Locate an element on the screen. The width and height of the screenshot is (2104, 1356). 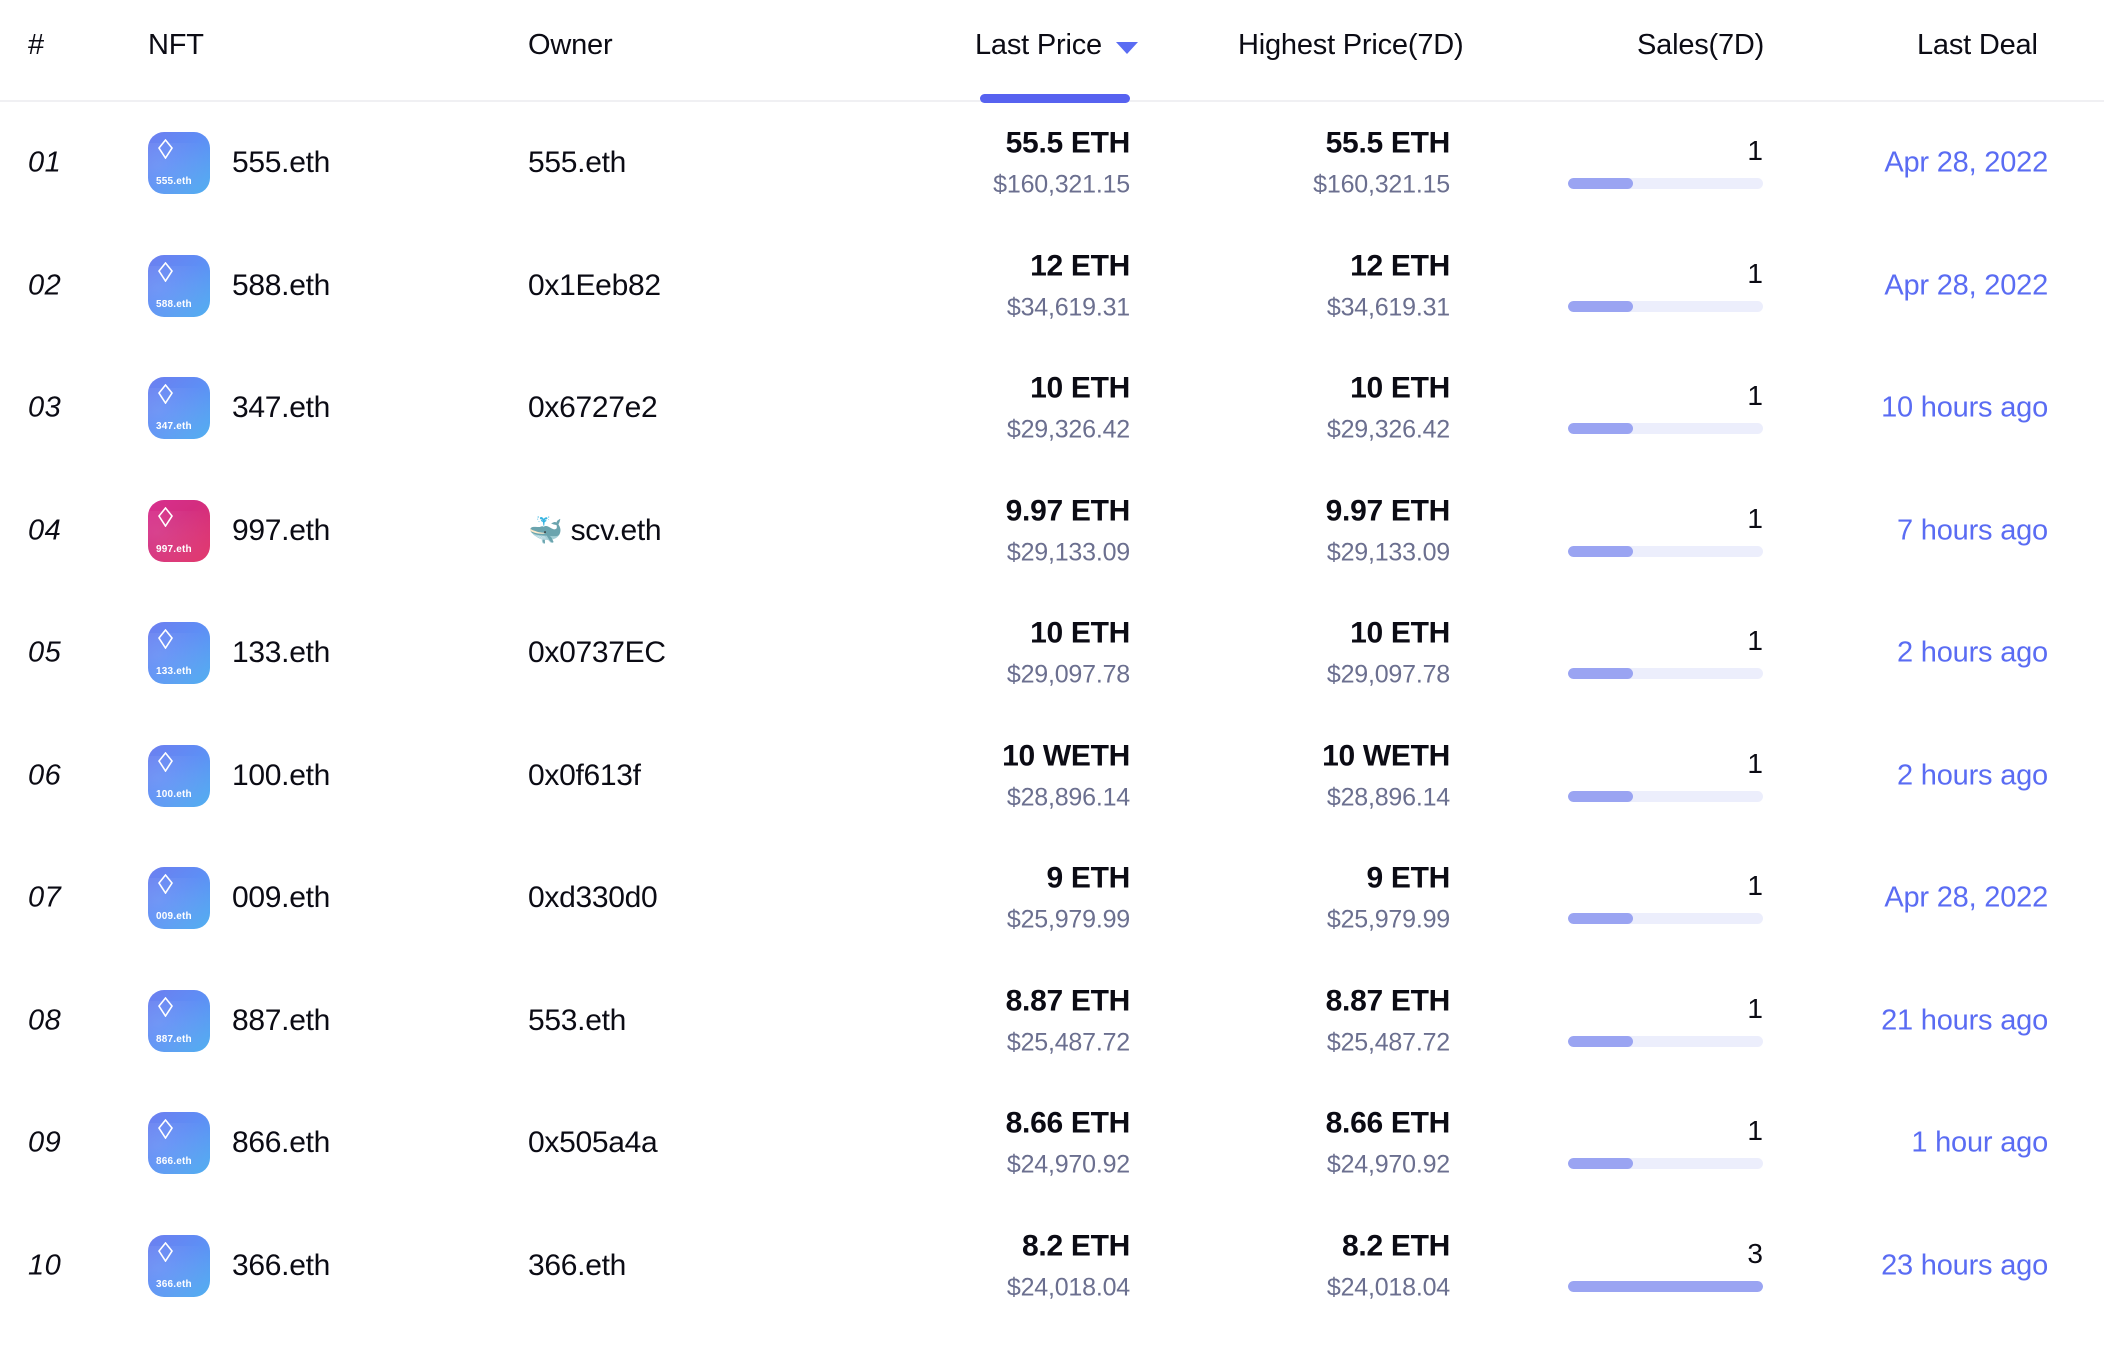
avatar-label: 588.eth is located at coordinates (174, 304).